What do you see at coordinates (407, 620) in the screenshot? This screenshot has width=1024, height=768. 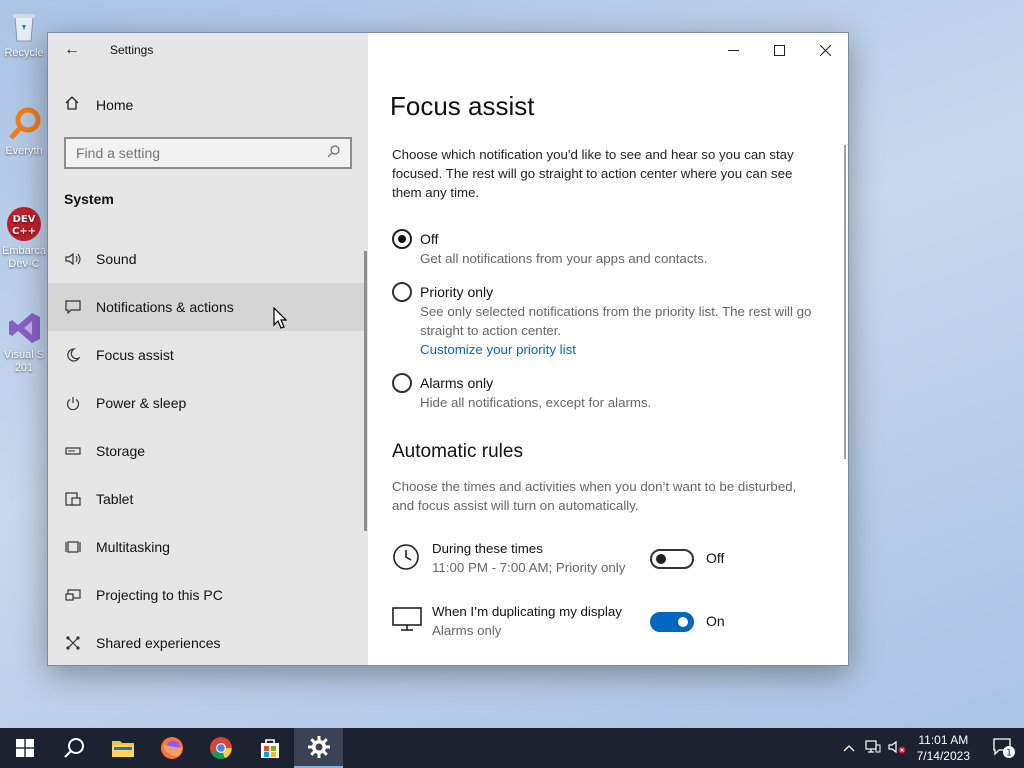 I see `monitor-icon` at bounding box center [407, 620].